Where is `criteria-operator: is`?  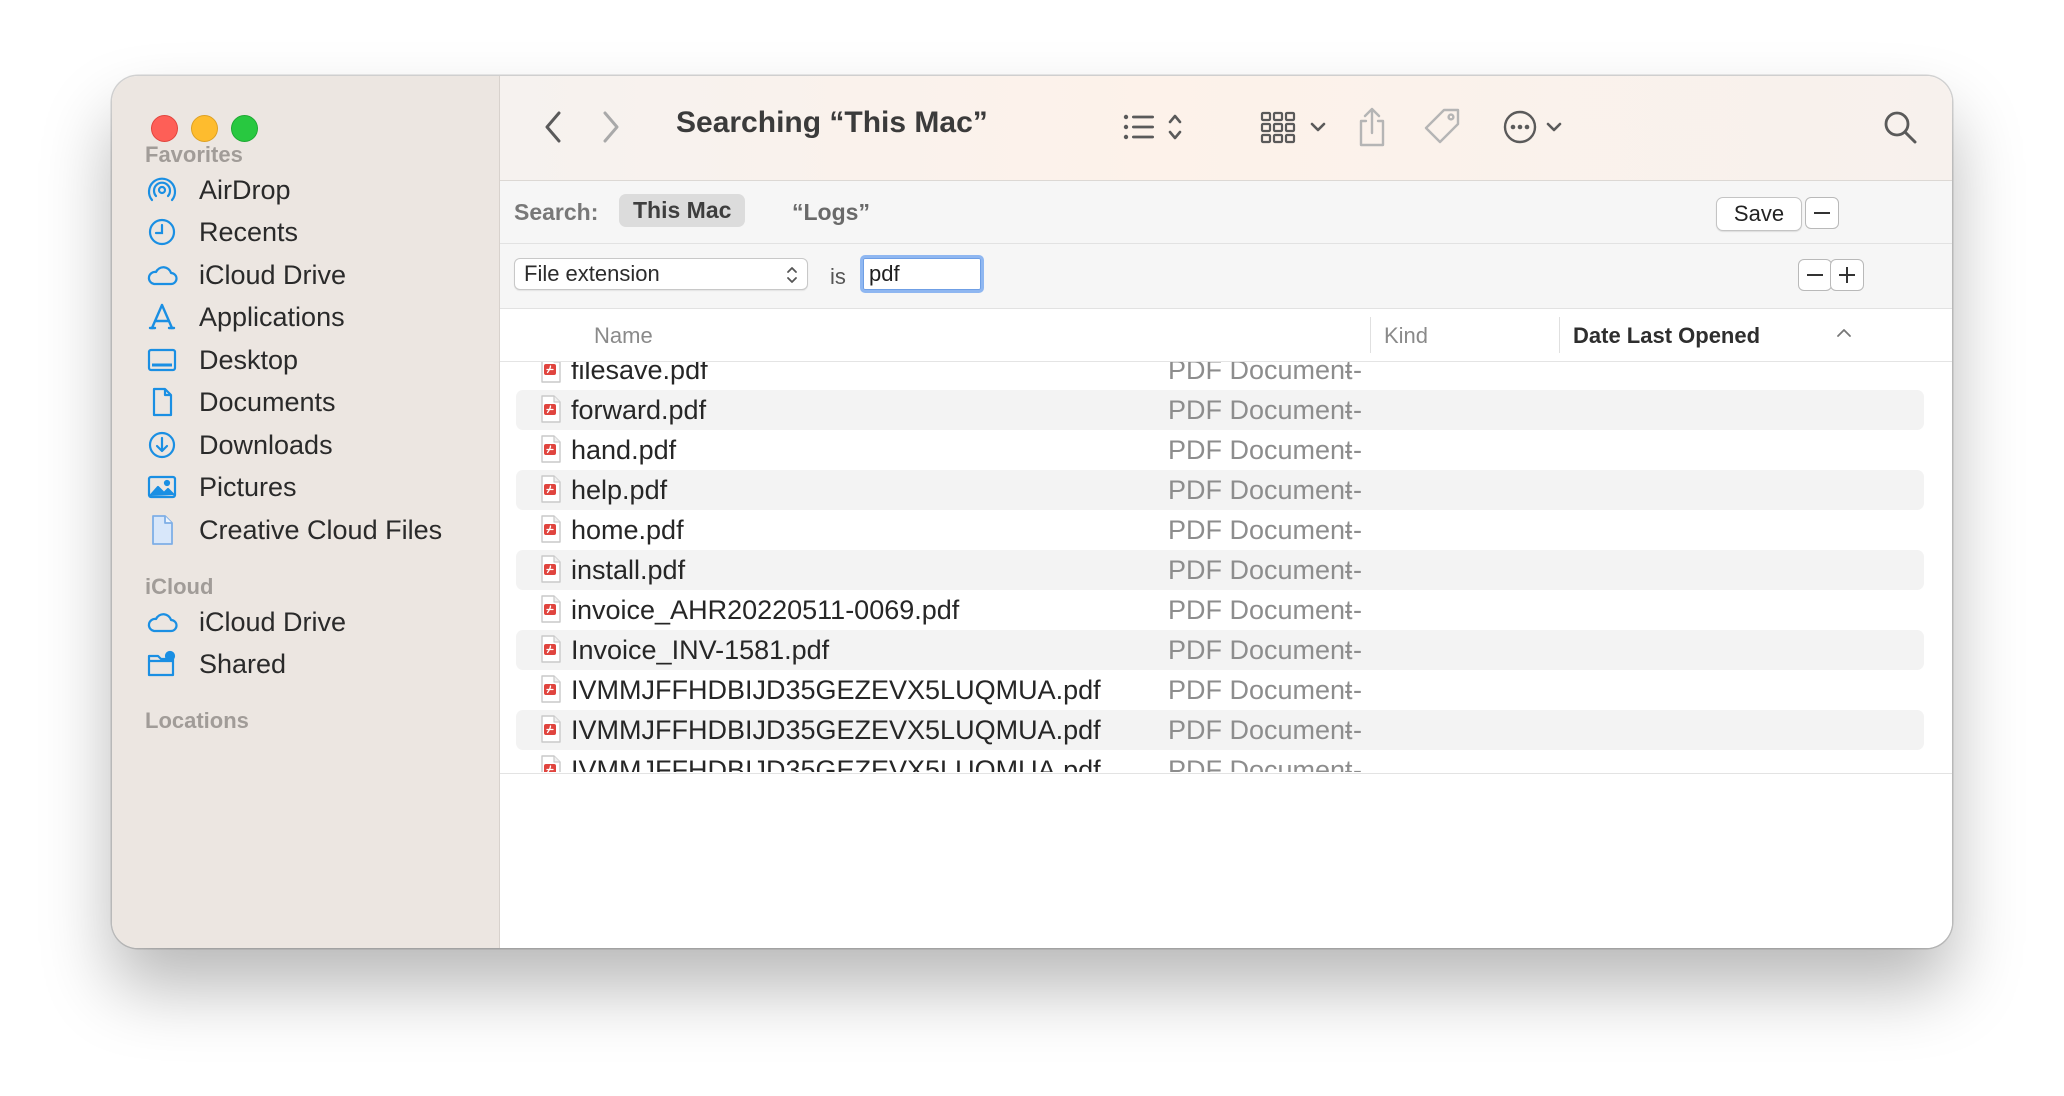
criteria-operator: is is located at coordinates (838, 276).